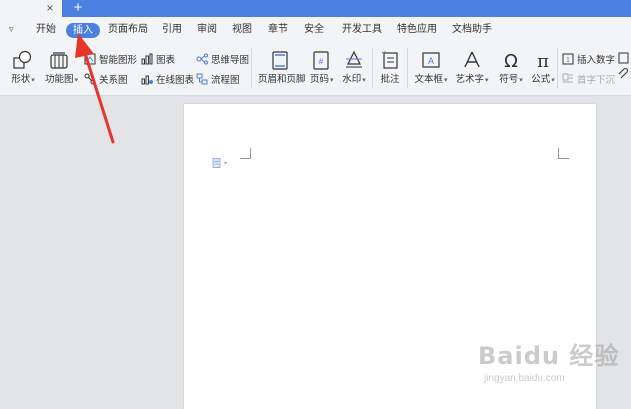  I want to click on wordart-icon, so click(472, 59).